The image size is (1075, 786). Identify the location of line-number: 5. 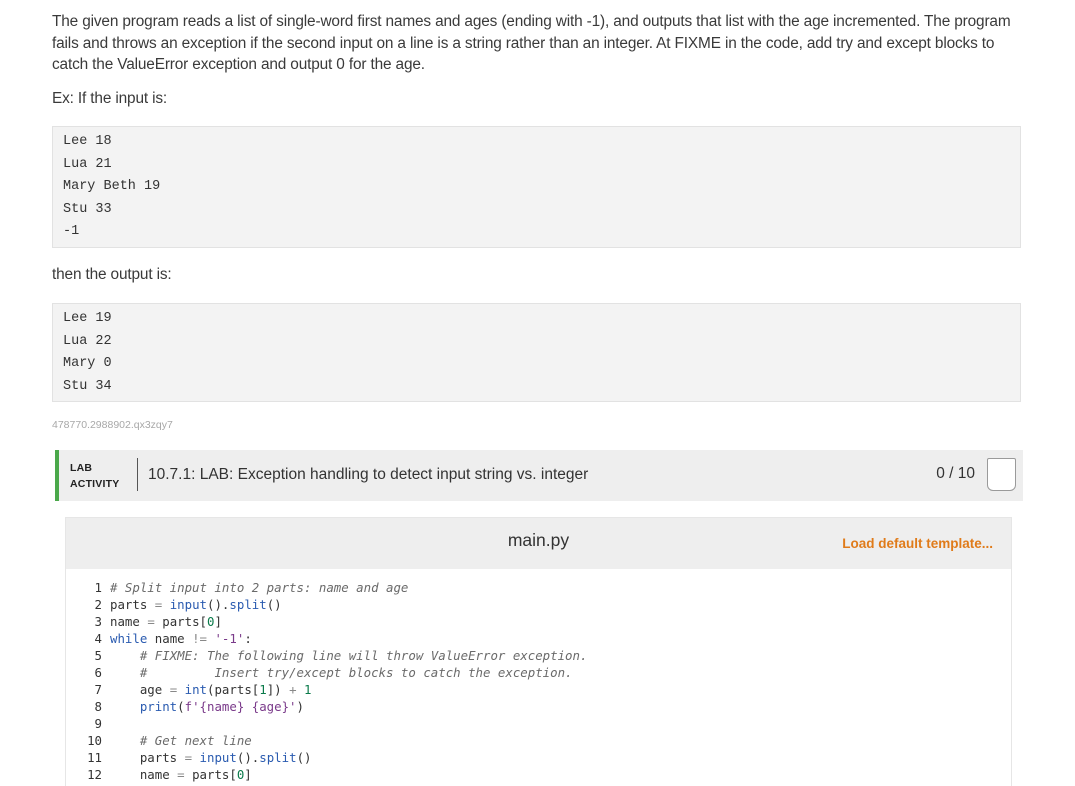
(98, 655).